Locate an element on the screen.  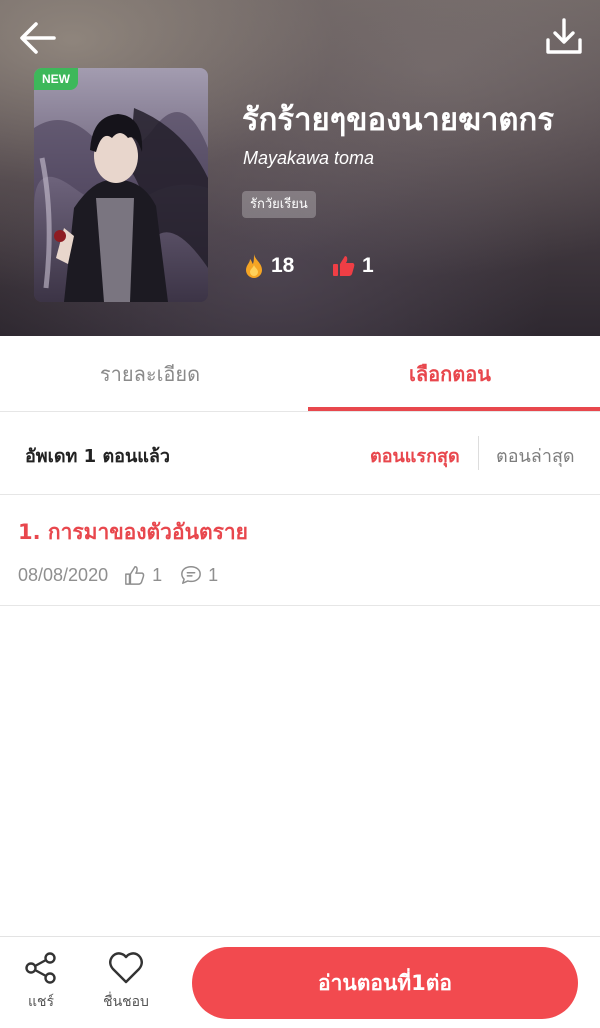
download-icon is located at coordinates (564, 36).